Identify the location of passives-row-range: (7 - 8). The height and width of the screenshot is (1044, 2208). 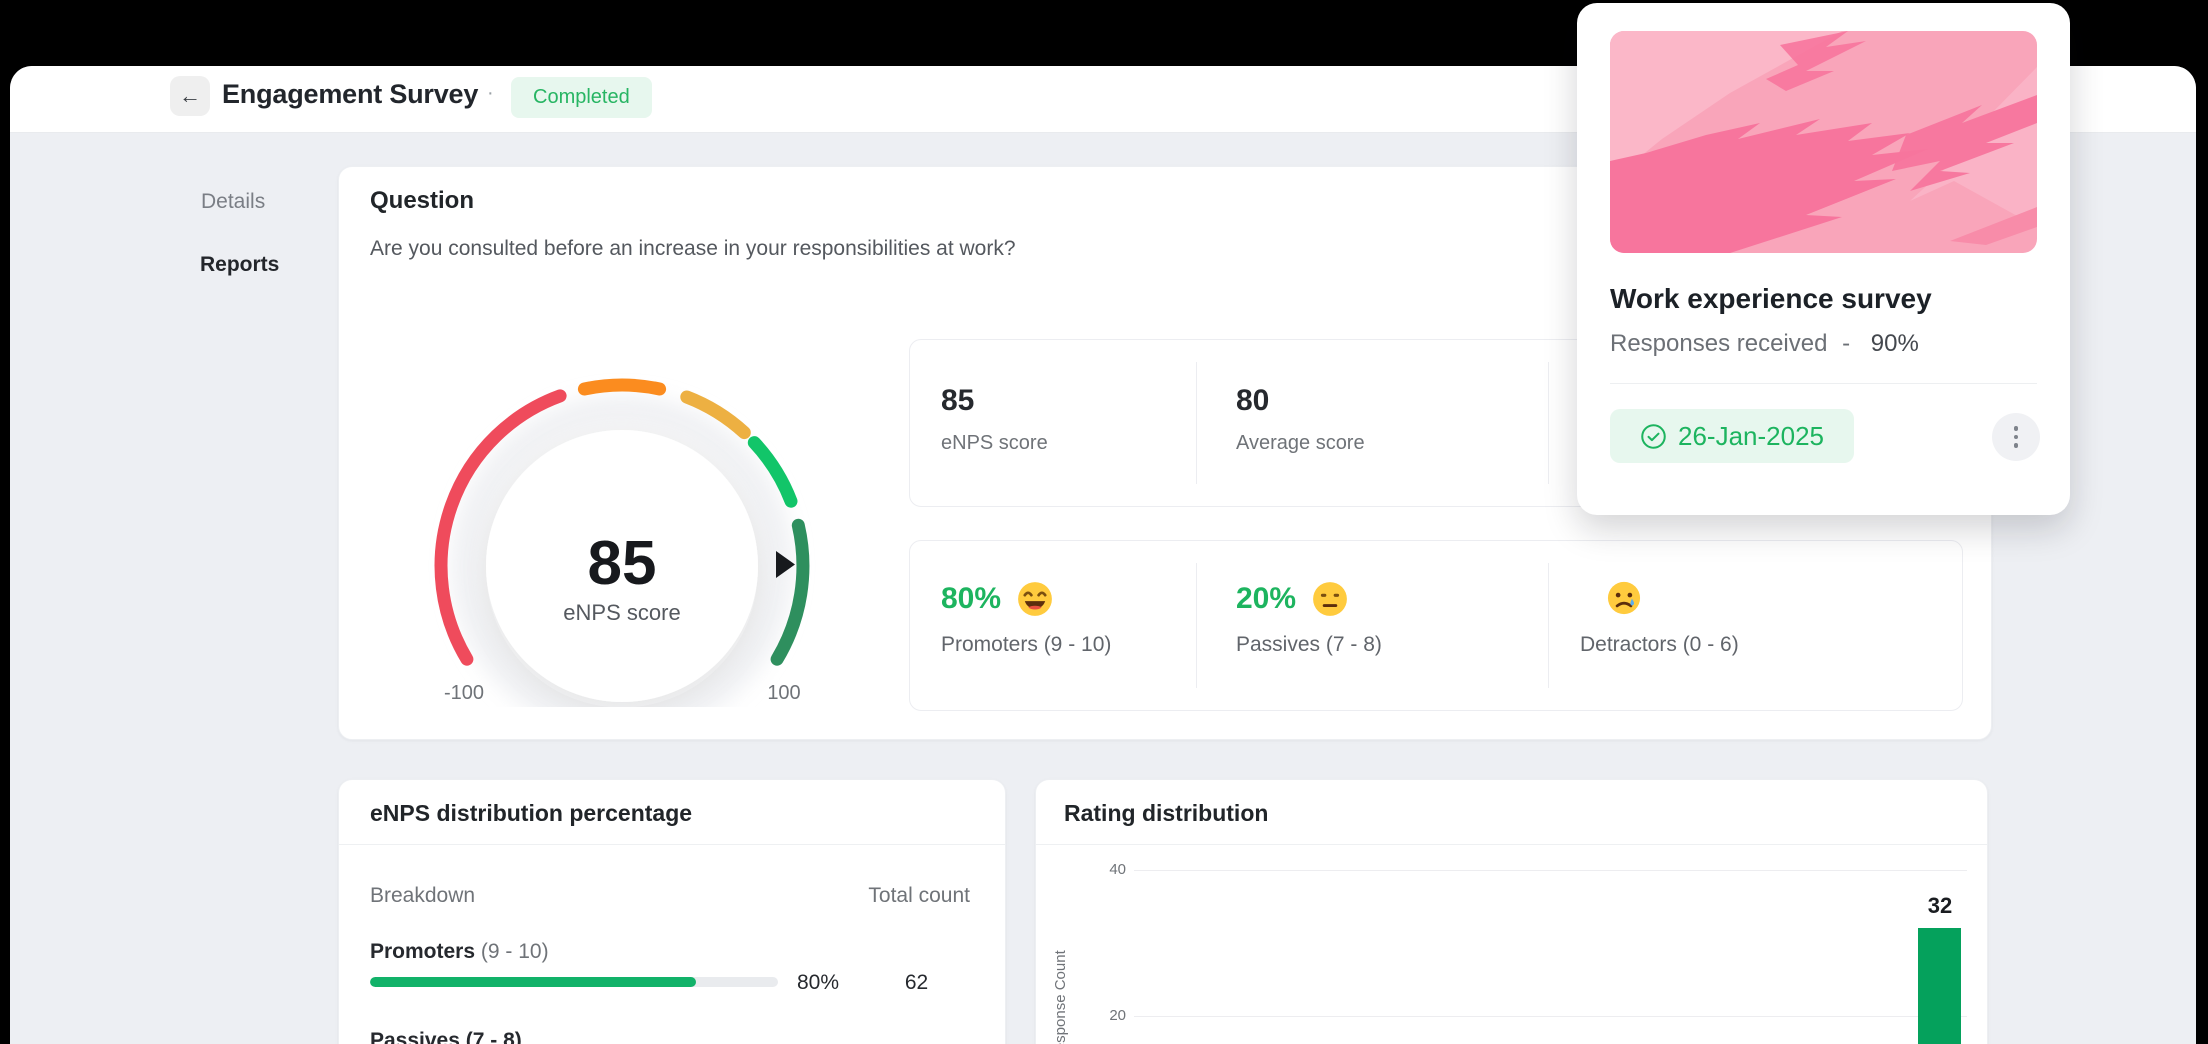
(493, 1036).